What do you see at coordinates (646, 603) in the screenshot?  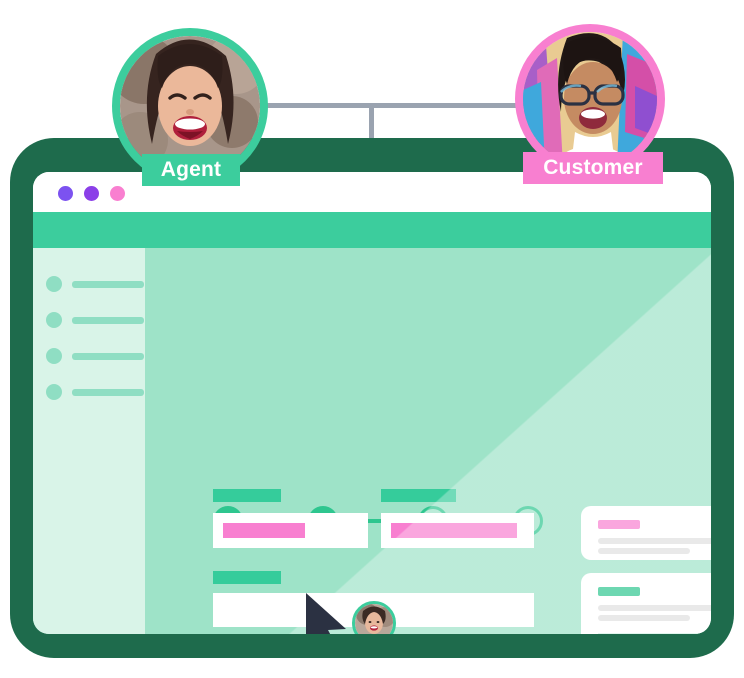 I see `card-secure-payment` at bounding box center [646, 603].